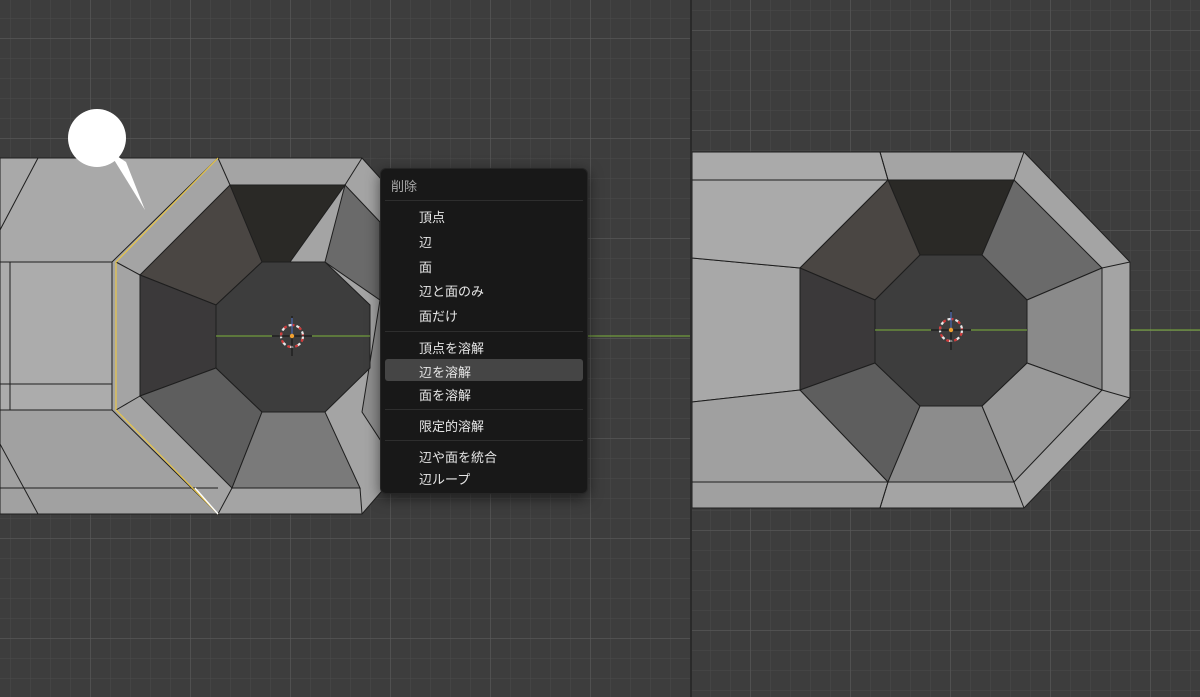  Describe the element at coordinates (452, 427) in the screenshot. I see `menu-item-label: 限定的溶解` at that location.